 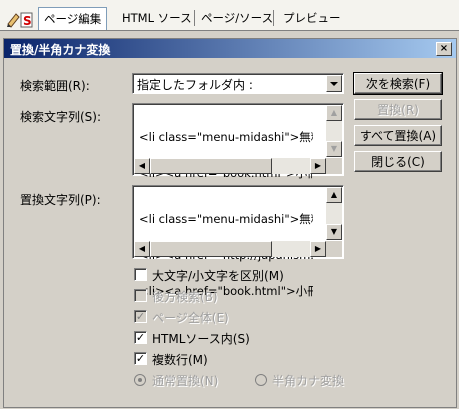 I want to click on whole-page-checkbox: ✓, so click(x=140, y=316).